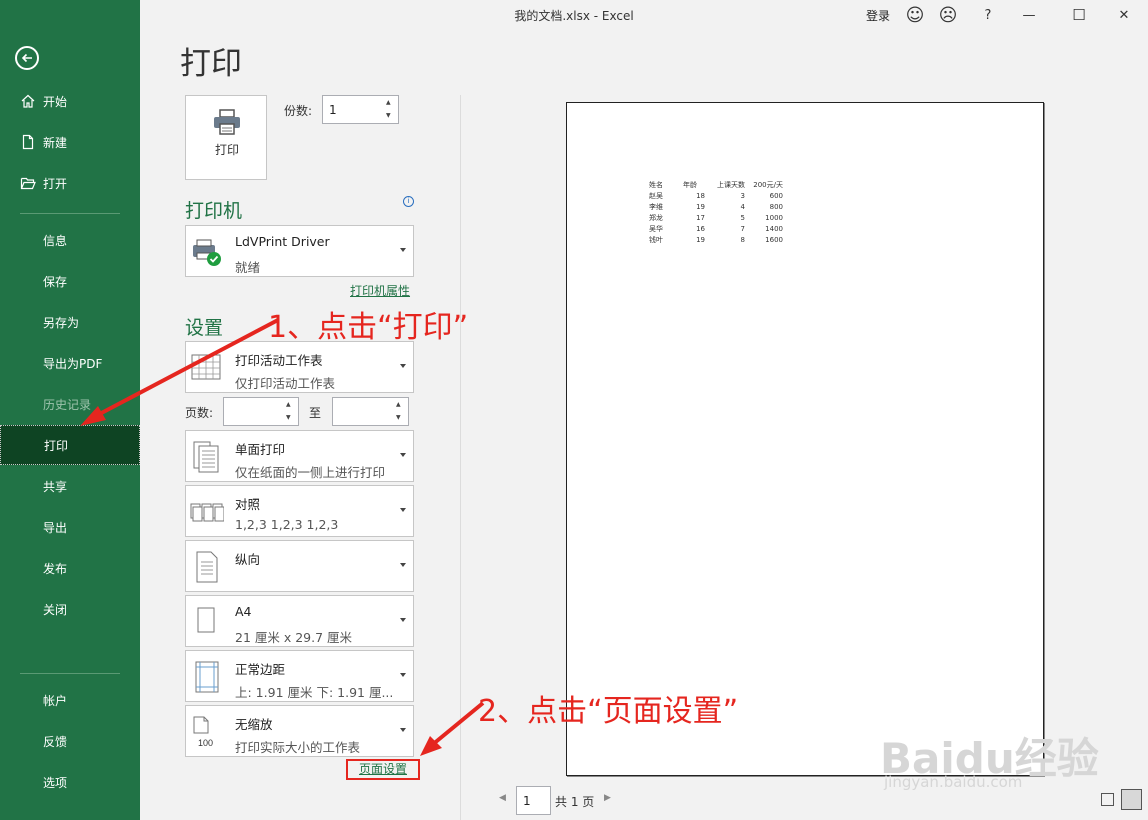  I want to click on sidebar-item-label: 另存为, so click(61, 322).